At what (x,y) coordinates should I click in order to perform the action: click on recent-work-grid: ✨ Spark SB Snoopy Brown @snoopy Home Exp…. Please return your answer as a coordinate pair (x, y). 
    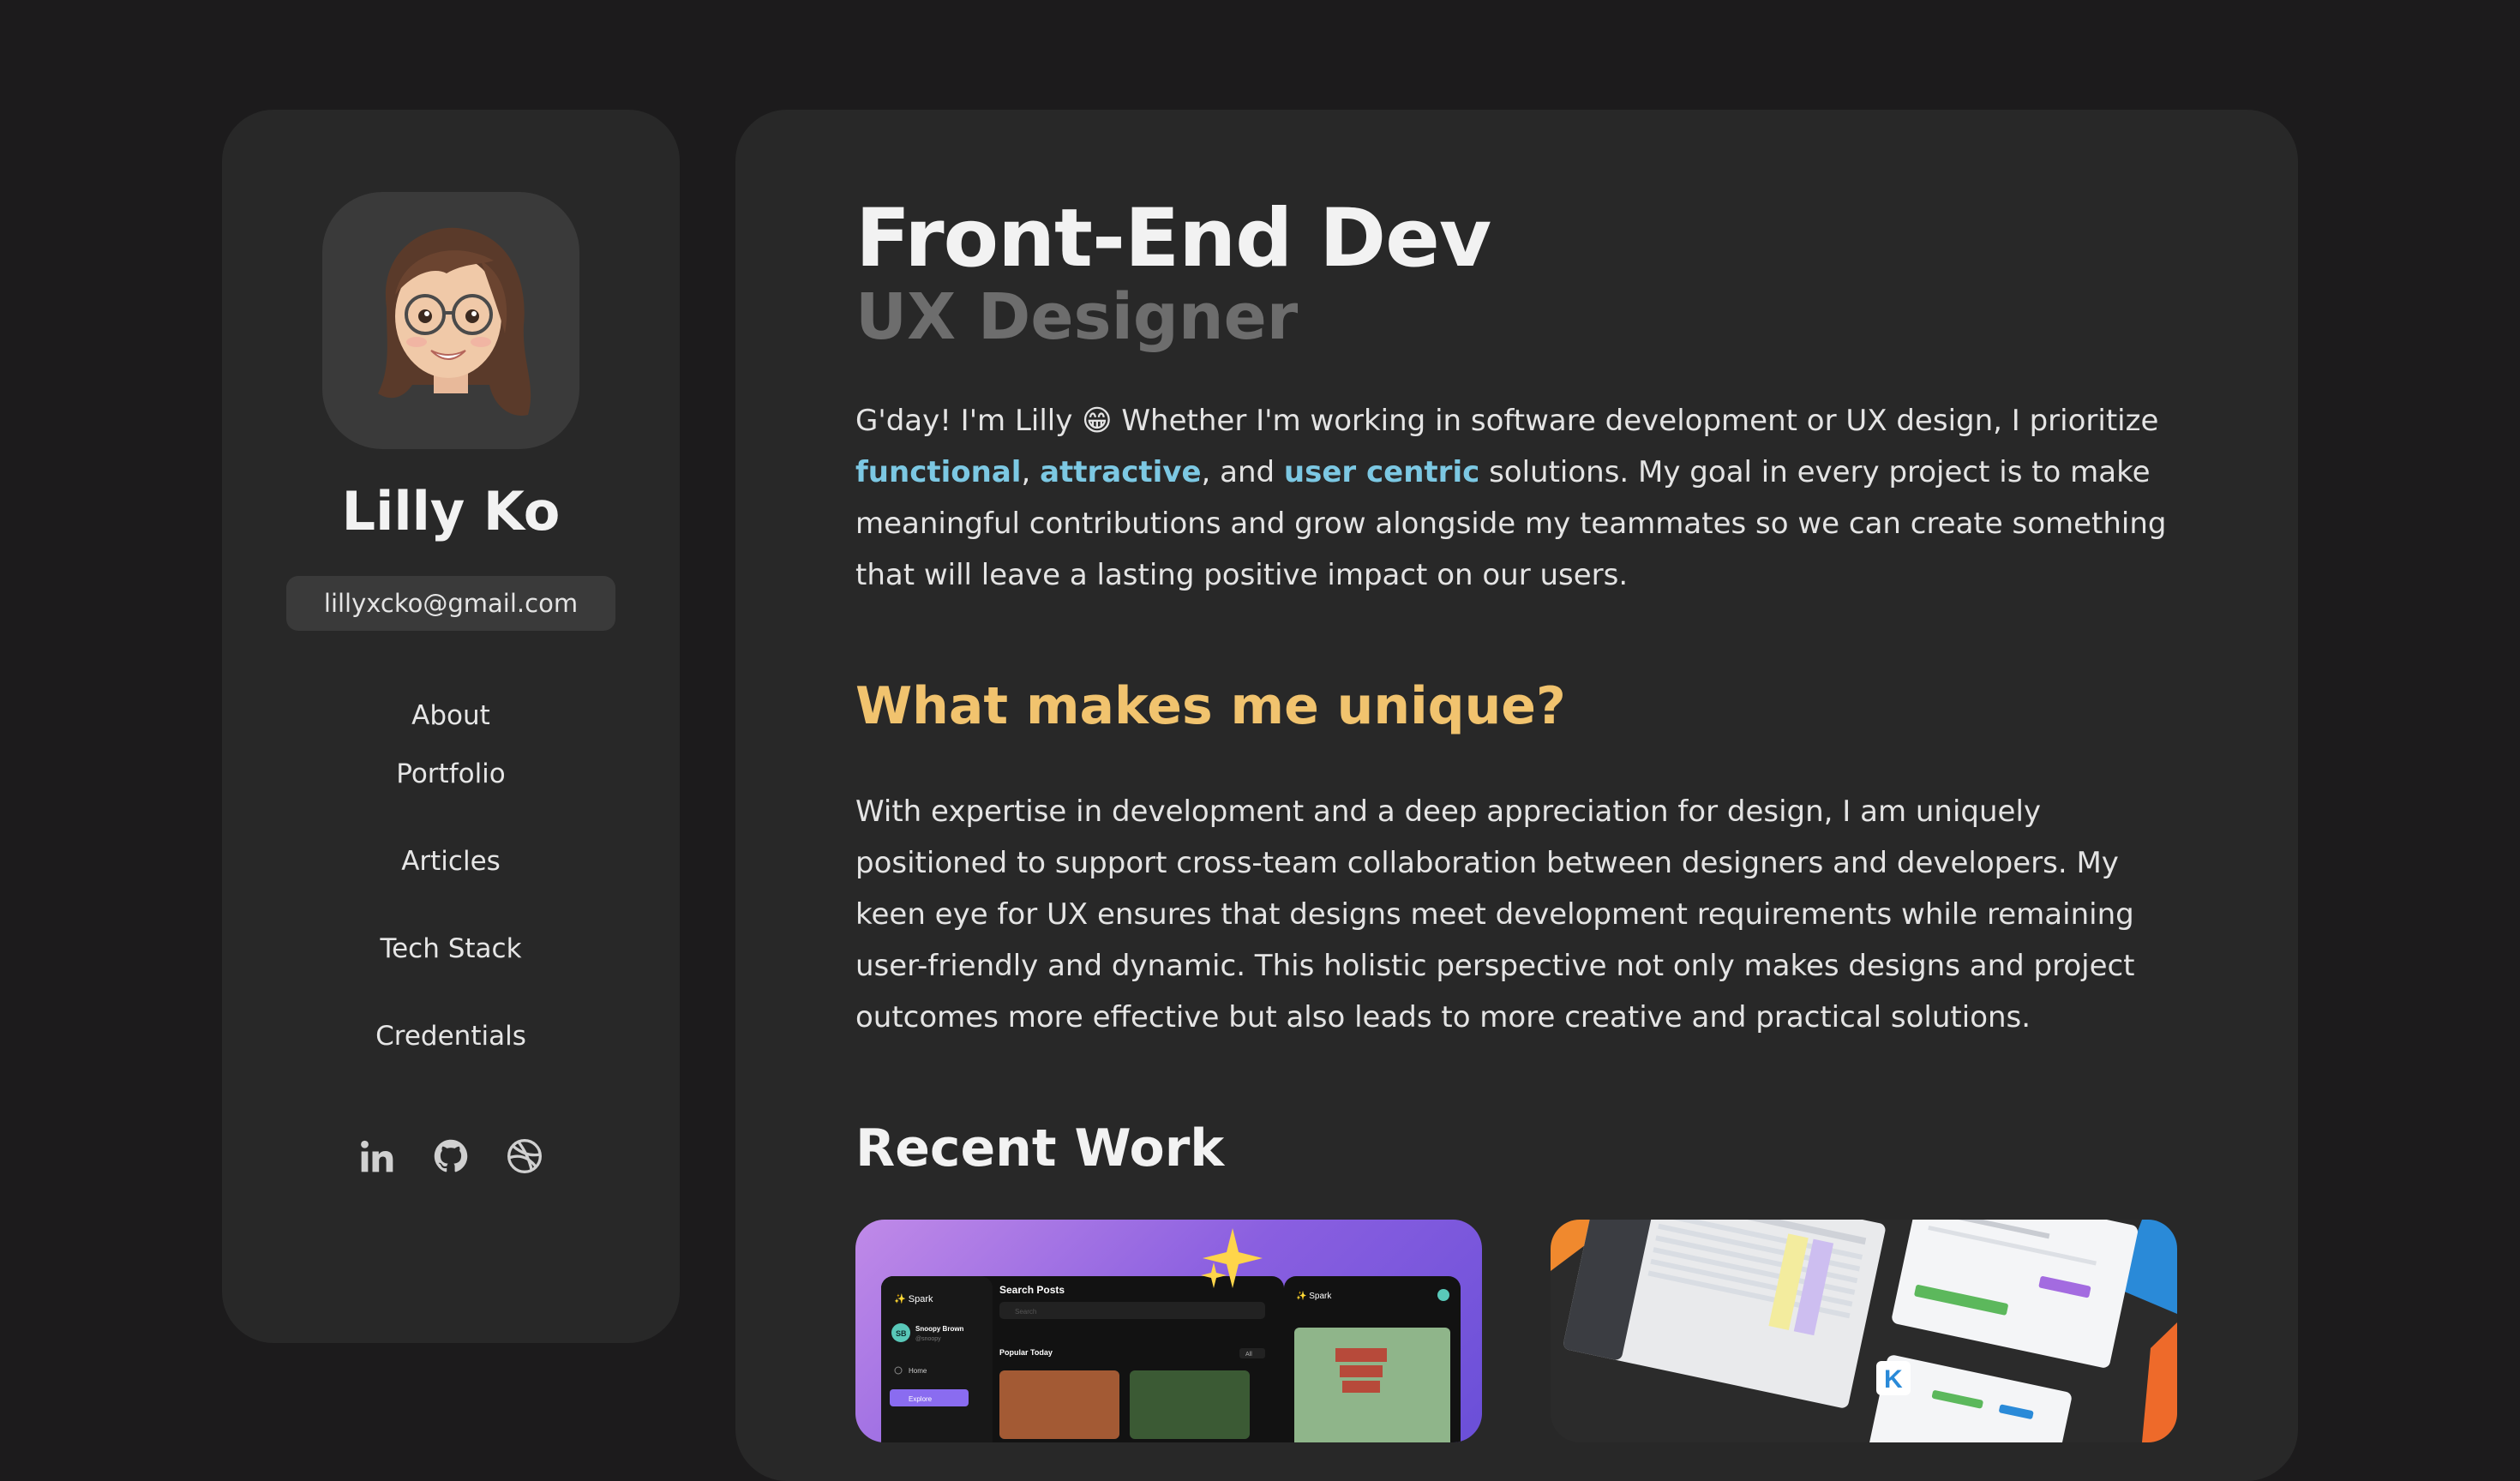
    Looking at the image, I should click on (1516, 1330).